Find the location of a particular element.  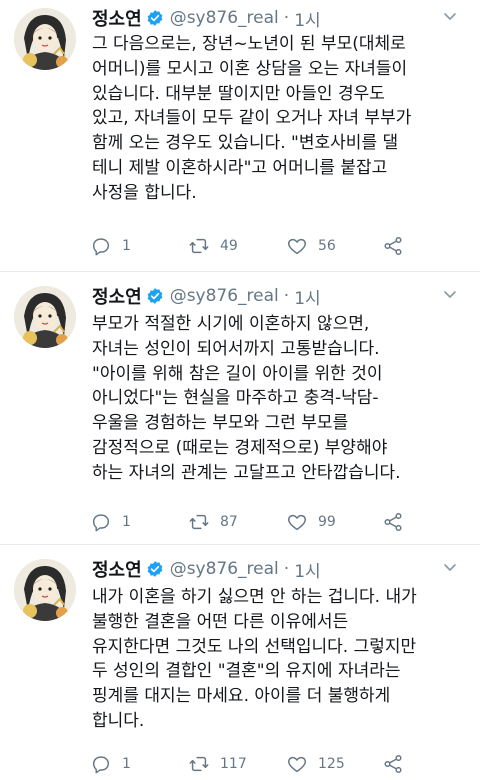

tweet-text-line: 두 성인의 결합인 "결혼"의 유지에 자녀라는 is located at coordinates (246, 671).